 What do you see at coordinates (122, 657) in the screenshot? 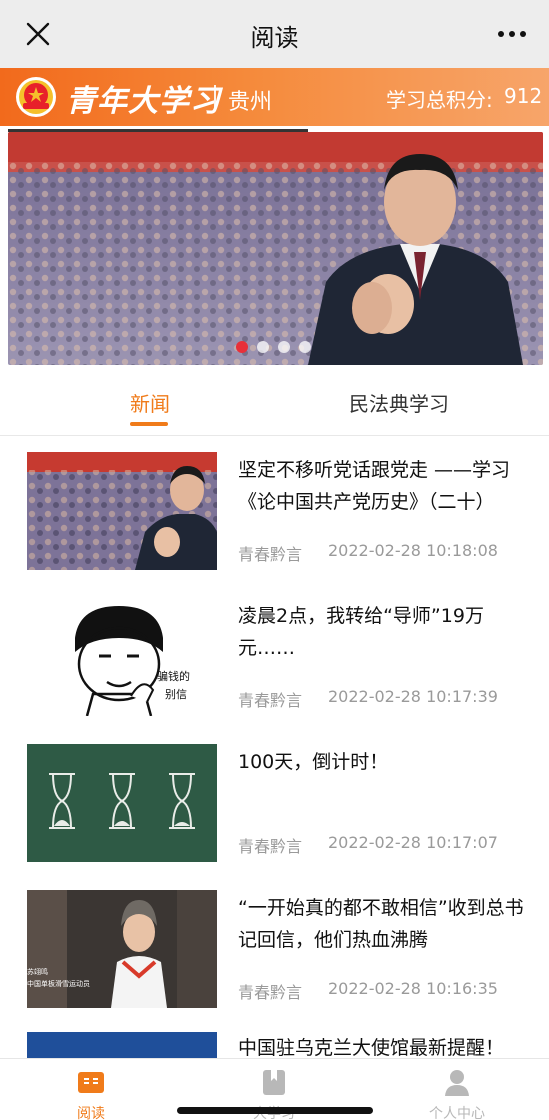
I see `article-thumbnail: 骗钱的 别信` at bounding box center [122, 657].